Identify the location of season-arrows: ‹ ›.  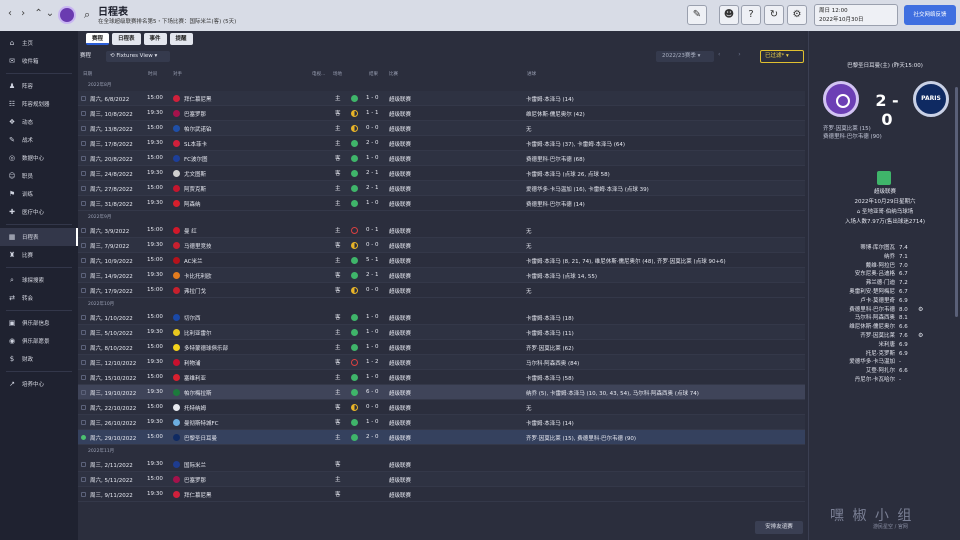
(733, 54).